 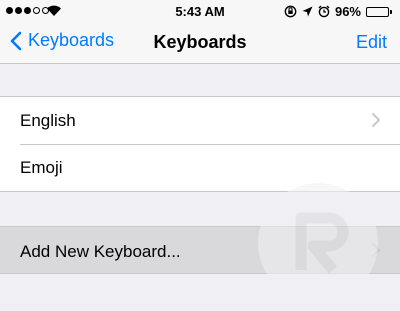 I want to click on battery-icon, so click(x=379, y=11).